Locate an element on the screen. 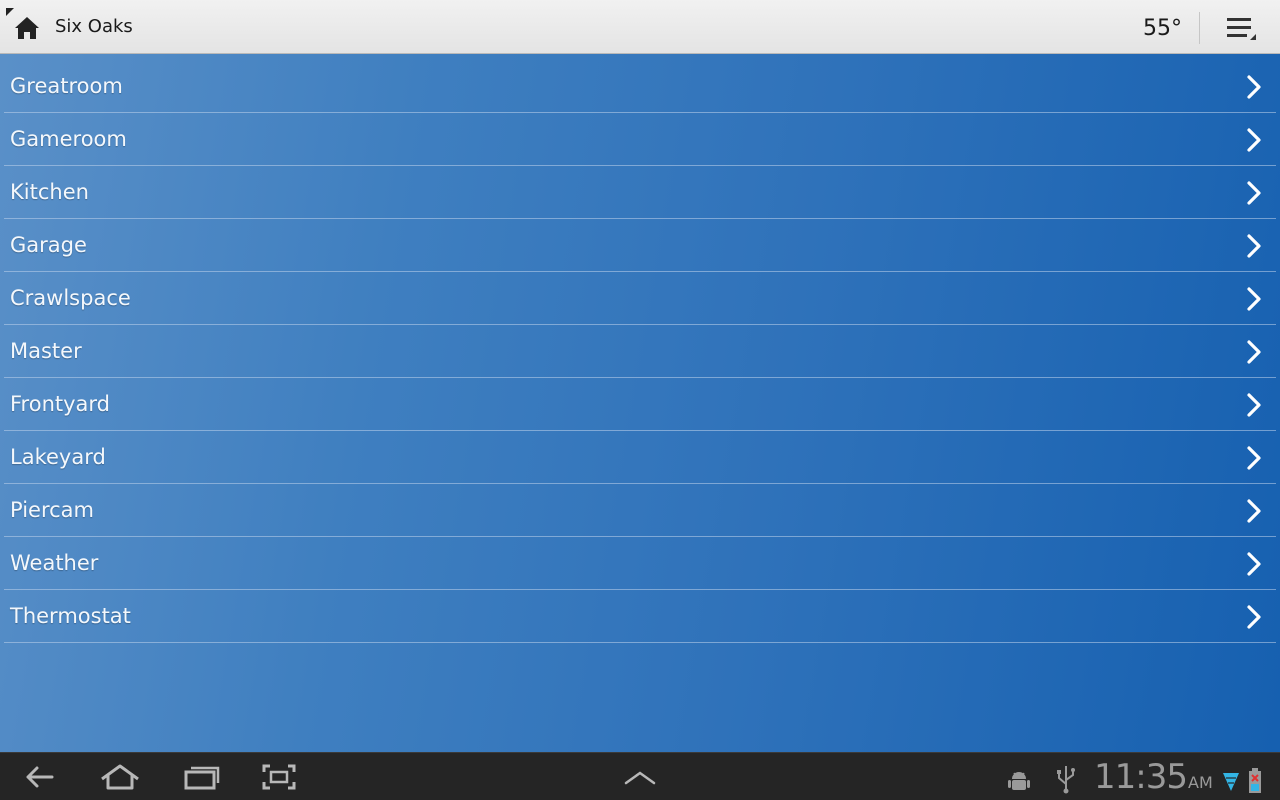  room-item-master: Master is located at coordinates (640, 351).